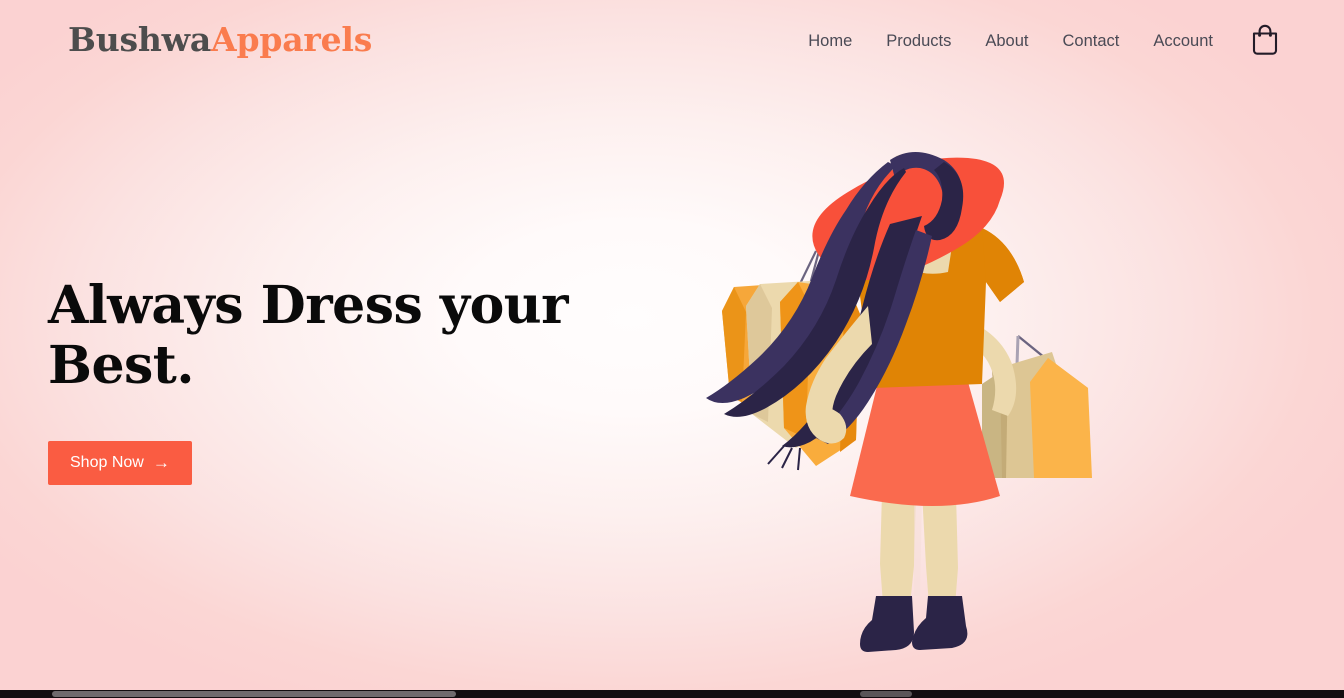  I want to click on shopping-bag-icon, so click(1265, 40).